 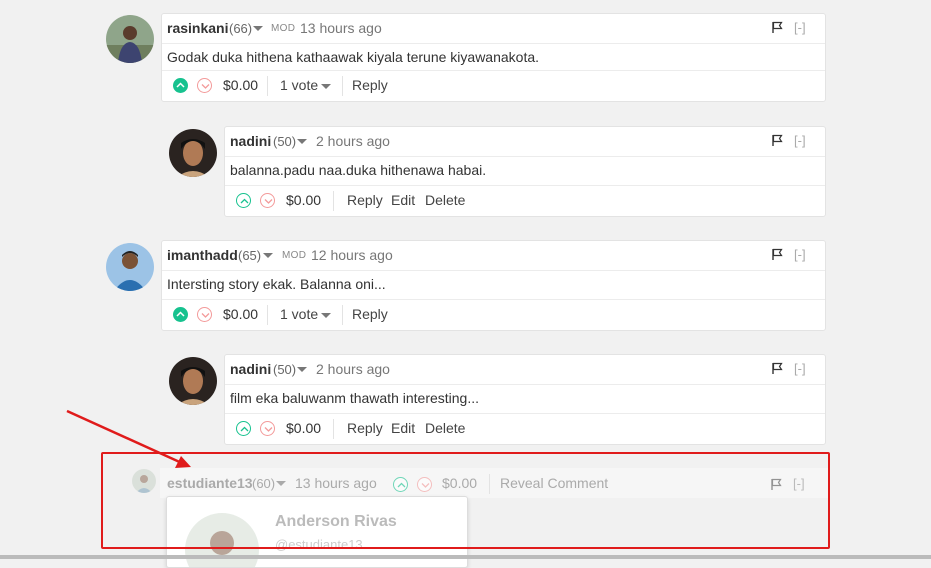 What do you see at coordinates (465, 500) in the screenshot?
I see `annotation-highlight-box` at bounding box center [465, 500].